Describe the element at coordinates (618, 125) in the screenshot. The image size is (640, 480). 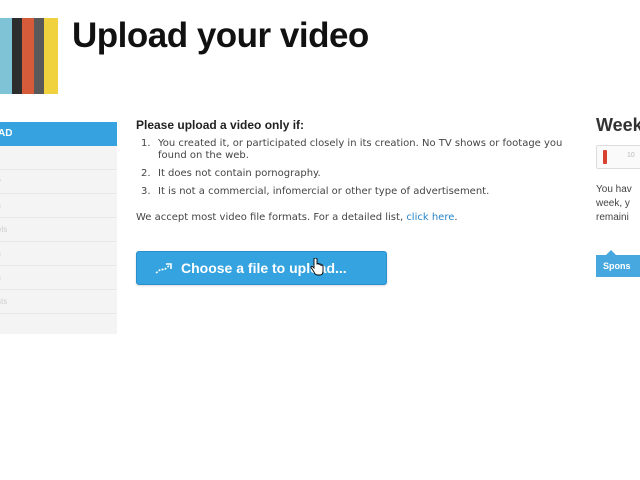
I see `weekly-limit-title: Week` at that location.